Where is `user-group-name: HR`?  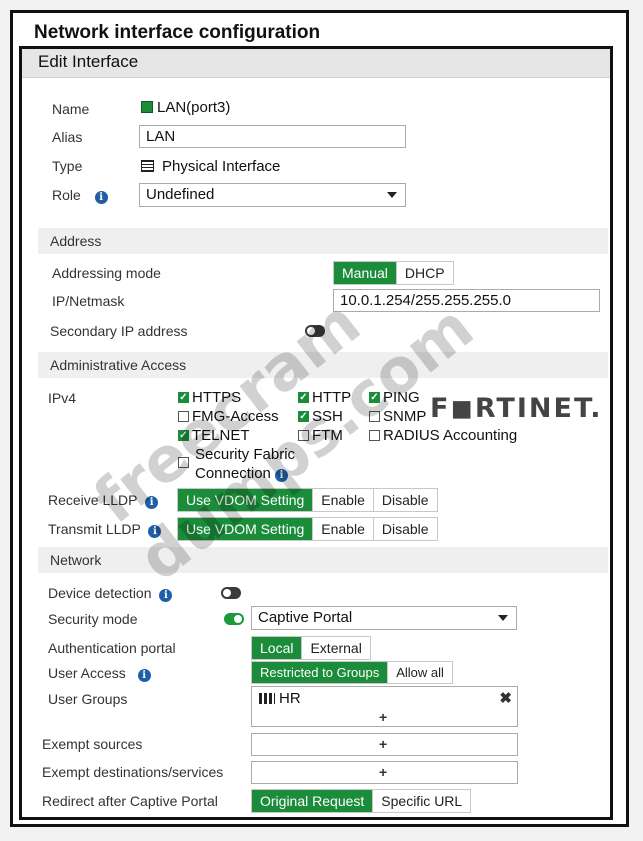
user-group-name: HR is located at coordinates (290, 698).